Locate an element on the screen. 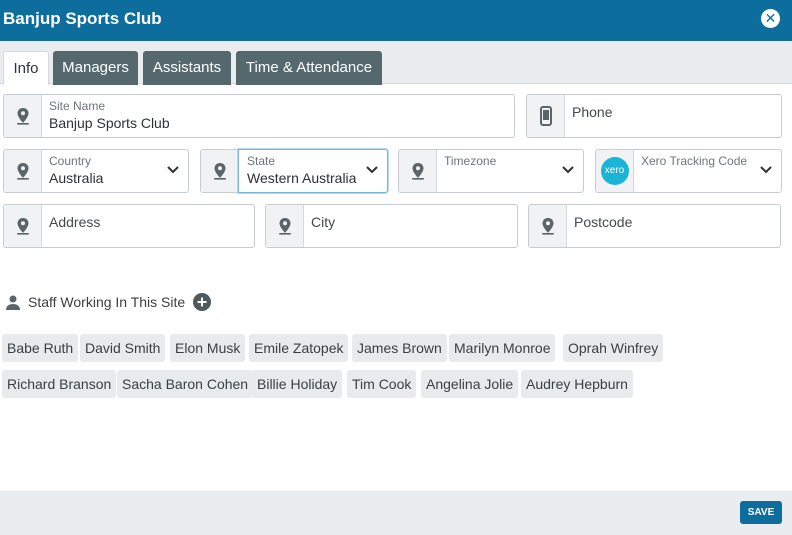 Image resolution: width=792 pixels, height=535 pixels. staff-chip: Marilyn Monroe is located at coordinates (502, 348).